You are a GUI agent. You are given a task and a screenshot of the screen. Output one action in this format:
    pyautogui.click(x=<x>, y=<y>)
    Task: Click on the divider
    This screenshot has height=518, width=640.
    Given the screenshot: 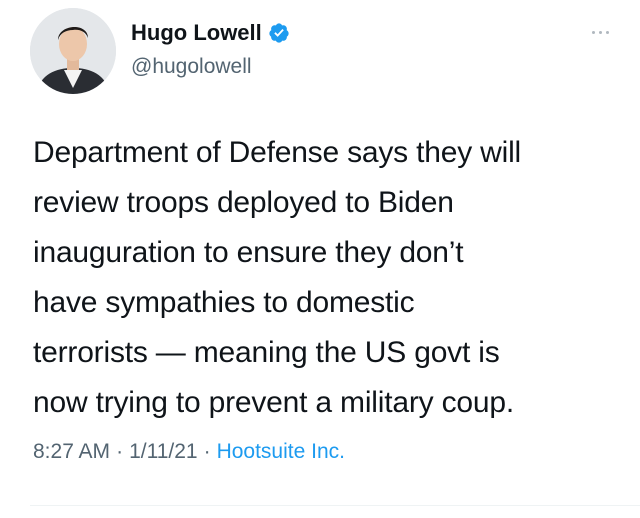 What is the action you would take?
    pyautogui.click(x=335, y=505)
    